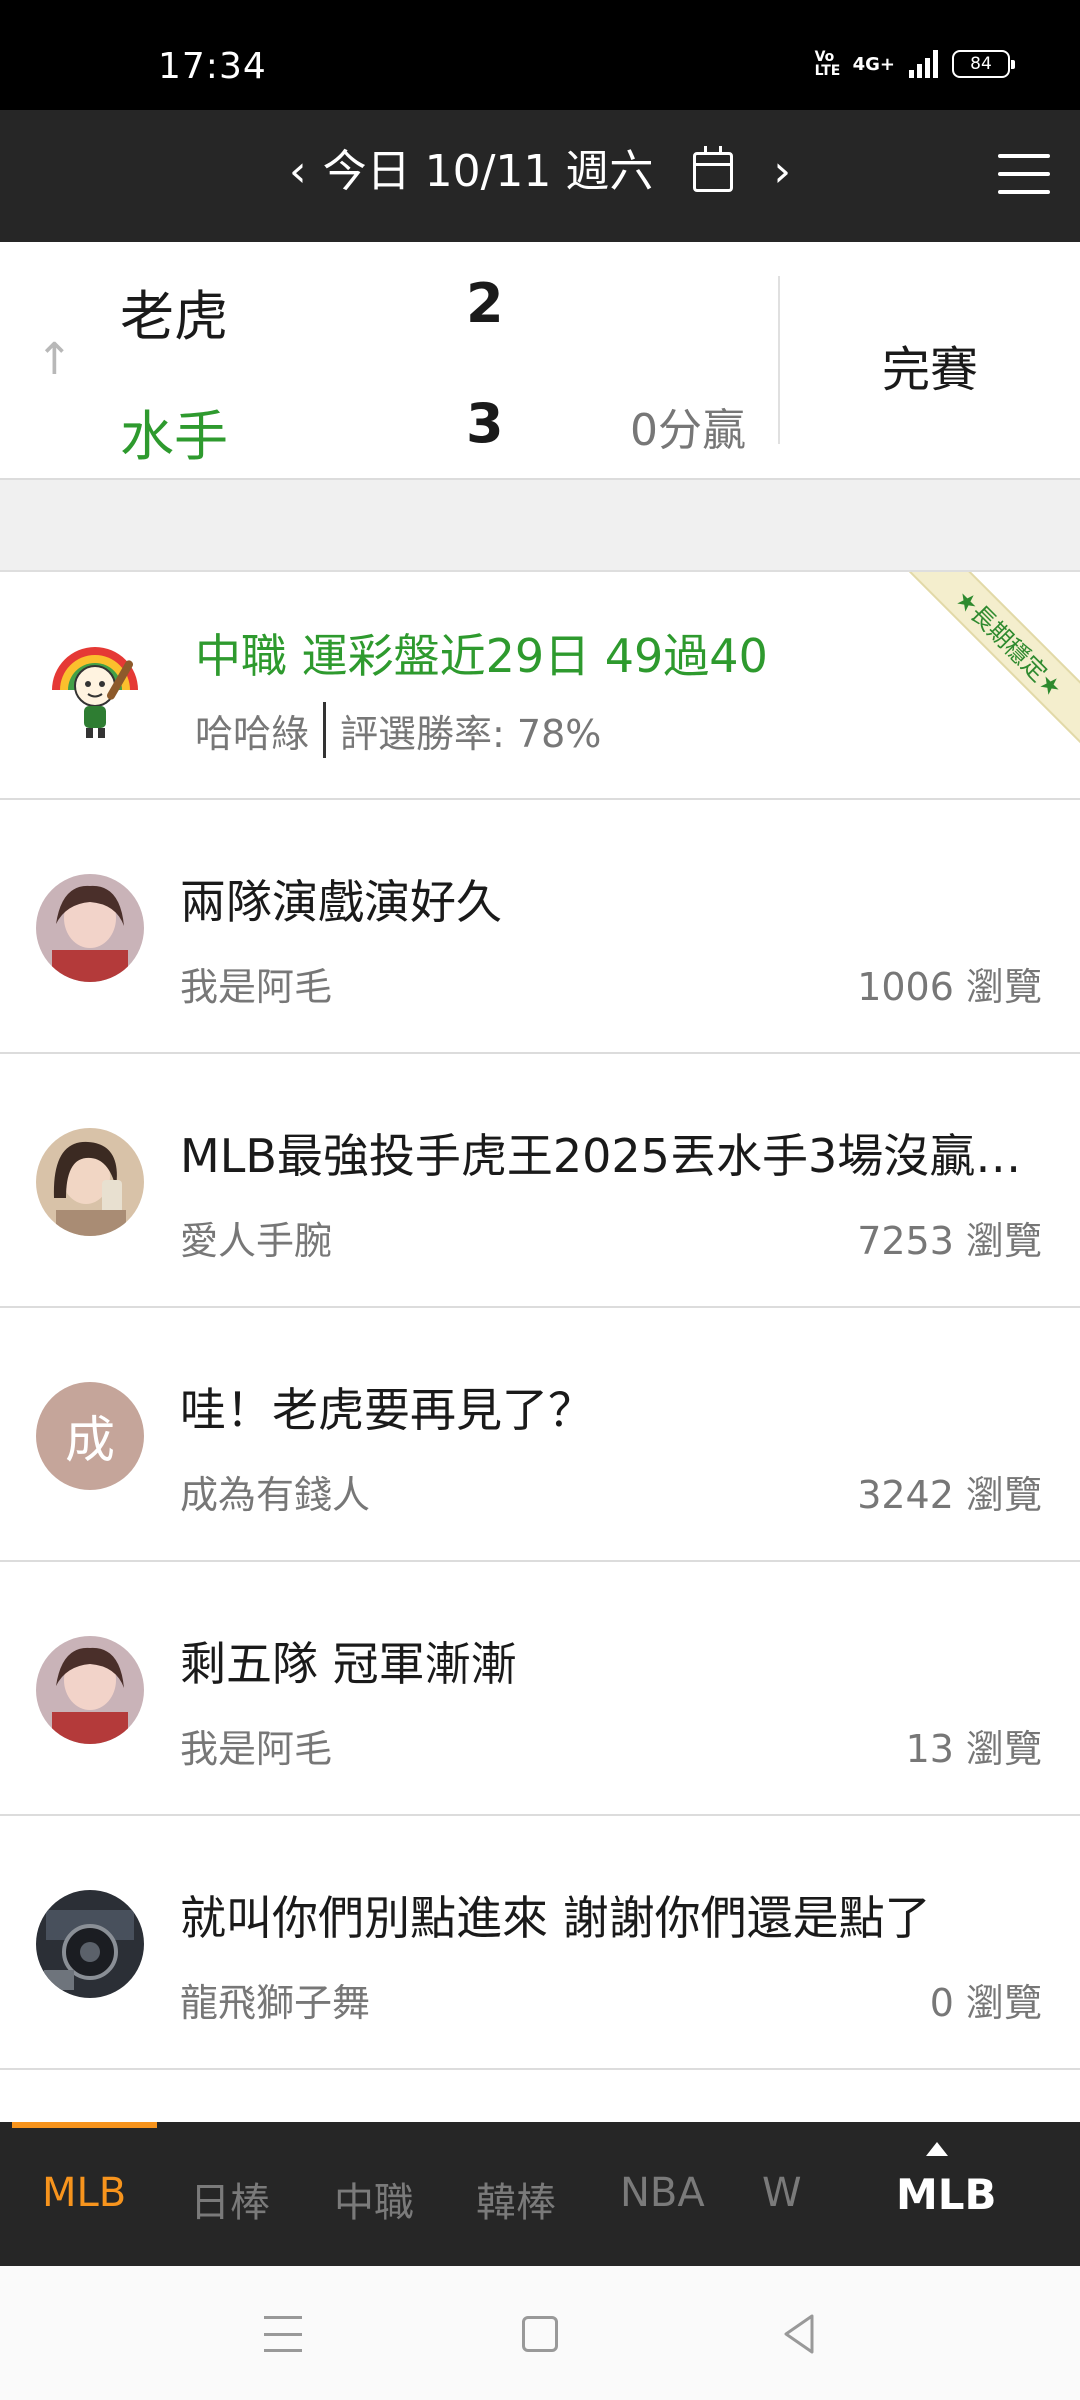  Describe the element at coordinates (713, 169) in the screenshot. I see `calendar-icon` at that location.